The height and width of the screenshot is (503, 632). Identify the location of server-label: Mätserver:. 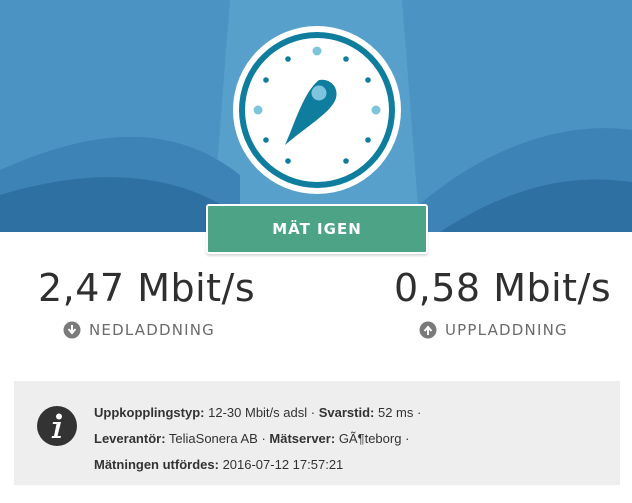
(302, 438).